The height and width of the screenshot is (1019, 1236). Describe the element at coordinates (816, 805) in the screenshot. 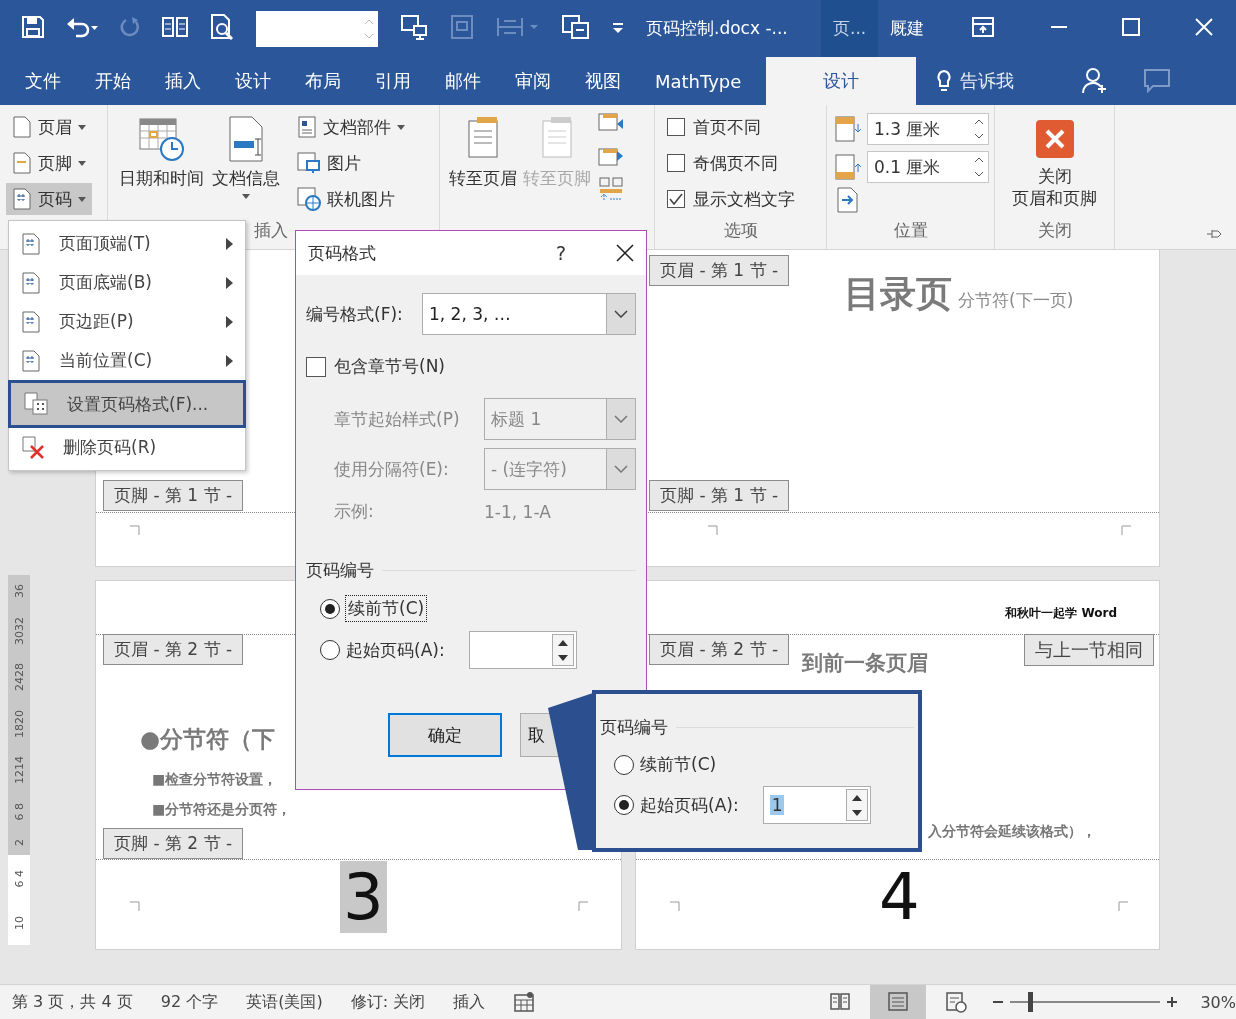

I see `number-field: 1` at that location.